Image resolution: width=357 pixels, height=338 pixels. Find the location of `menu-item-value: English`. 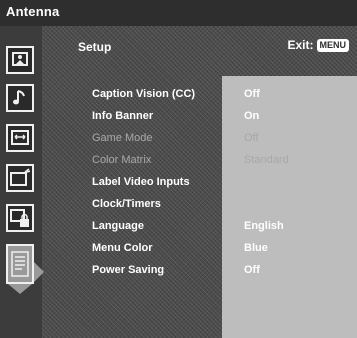

menu-item-value: English is located at coordinates (264, 226).